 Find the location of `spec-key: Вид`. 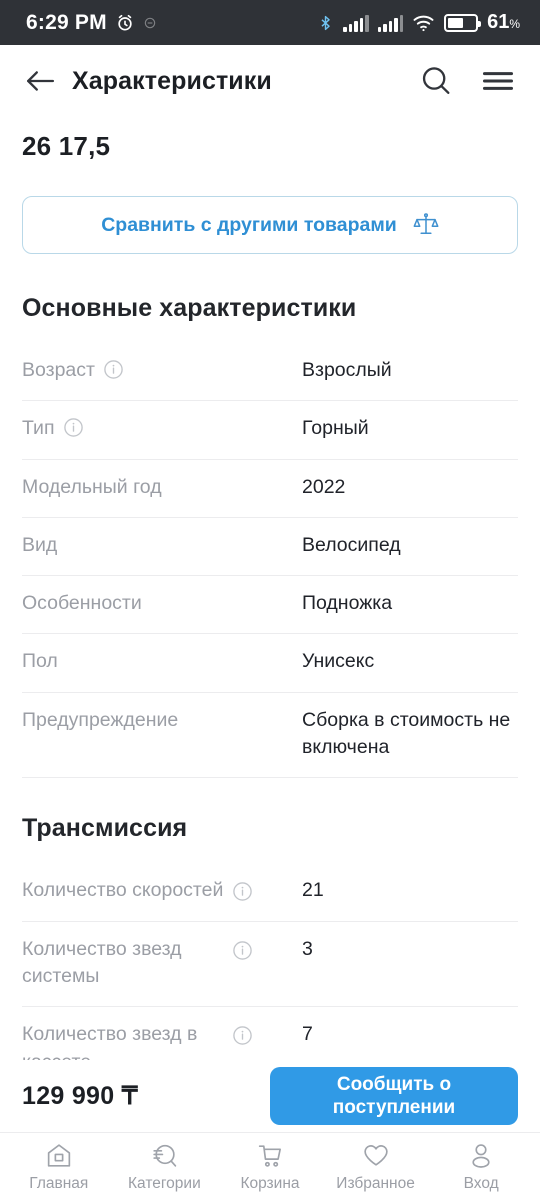

spec-key: Вид is located at coordinates (153, 545).